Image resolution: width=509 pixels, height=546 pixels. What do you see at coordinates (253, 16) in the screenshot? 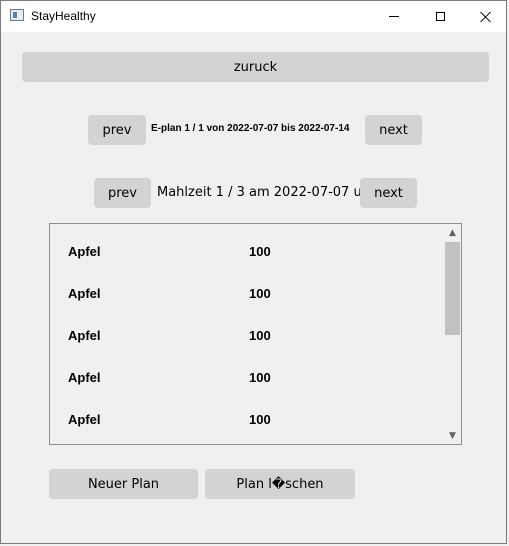
I see `title-bar: StayHealthy` at bounding box center [253, 16].